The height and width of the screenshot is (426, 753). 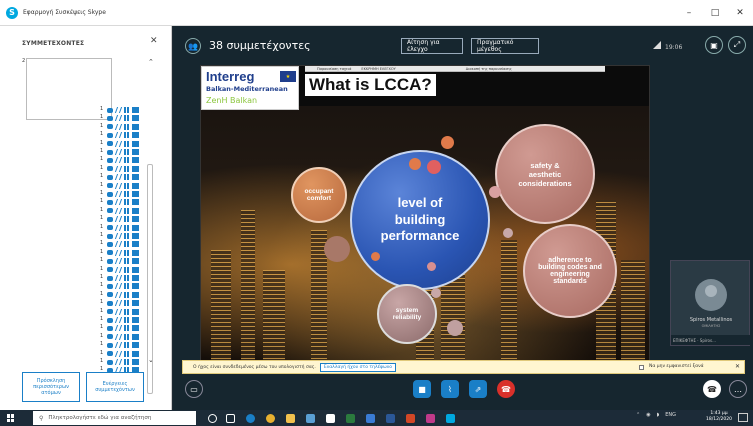 I want to click on close-button: ✕, so click(x=740, y=13).